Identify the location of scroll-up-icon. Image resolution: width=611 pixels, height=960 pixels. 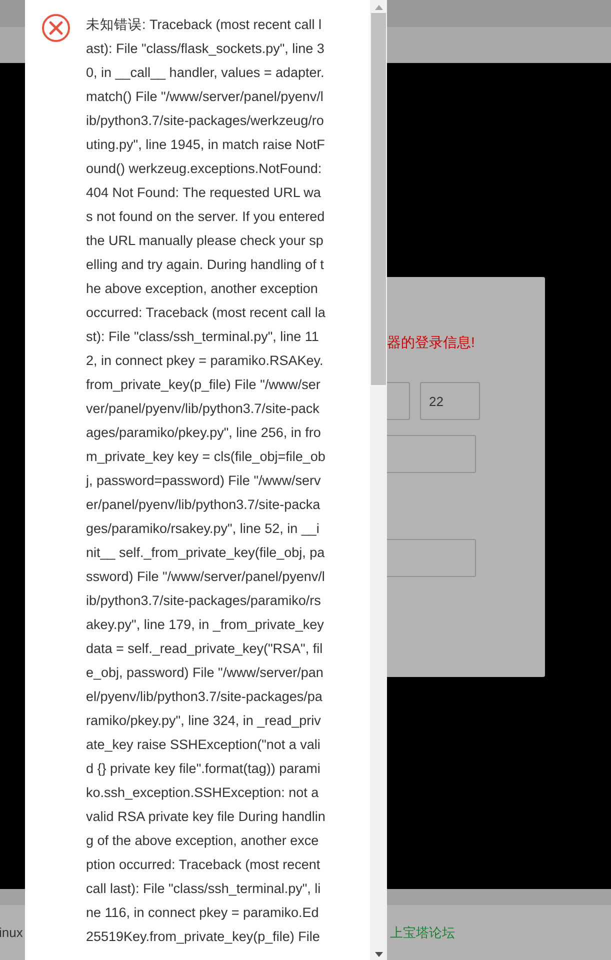
(378, 7).